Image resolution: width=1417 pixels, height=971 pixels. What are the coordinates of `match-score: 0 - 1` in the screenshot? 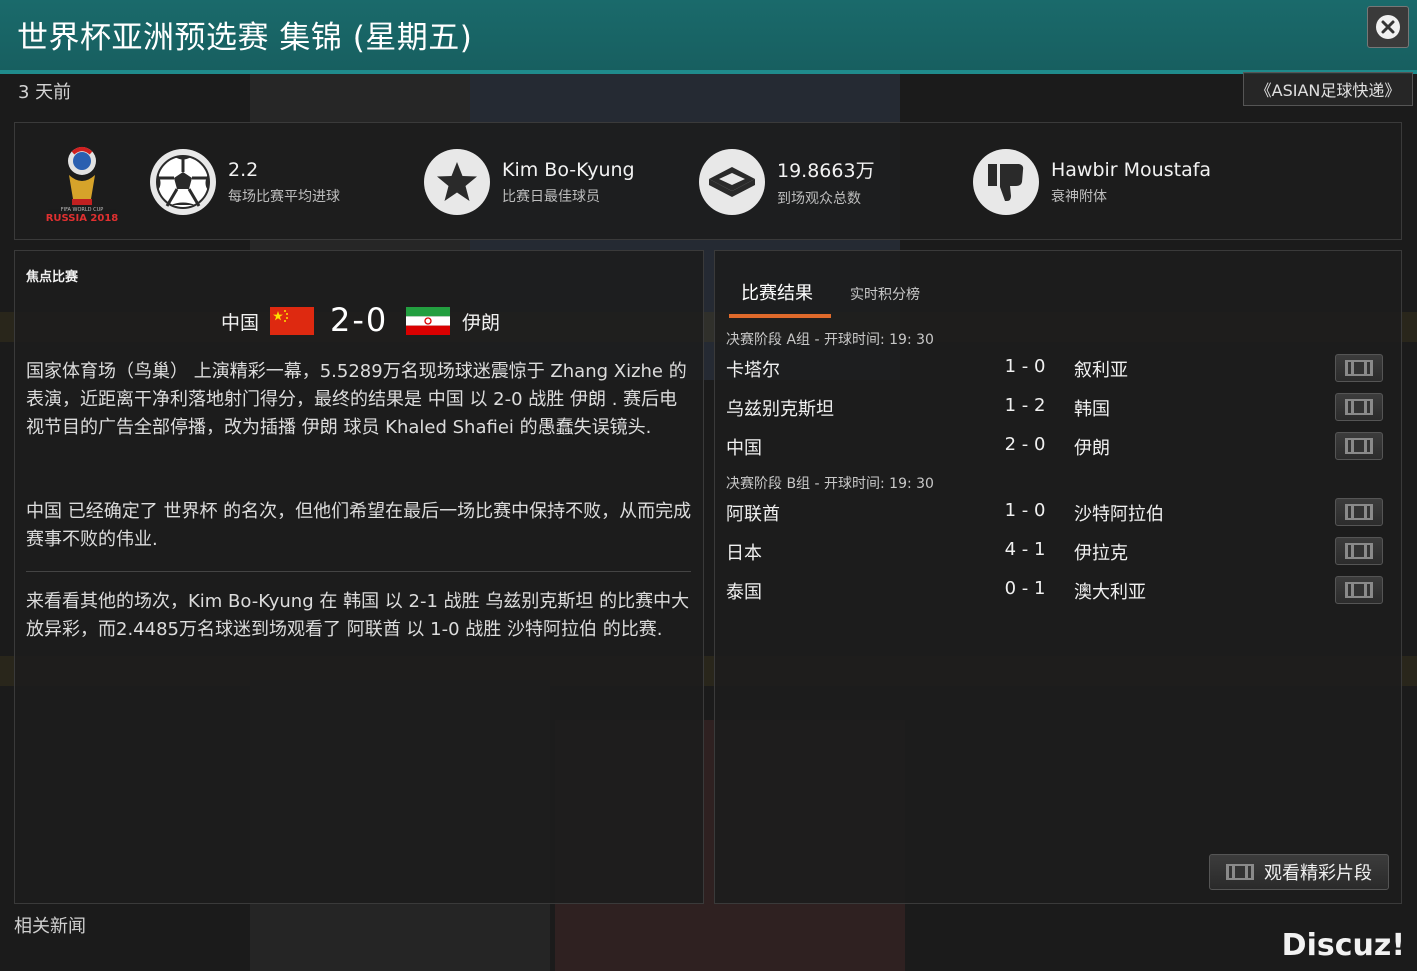 It's located at (1025, 588).